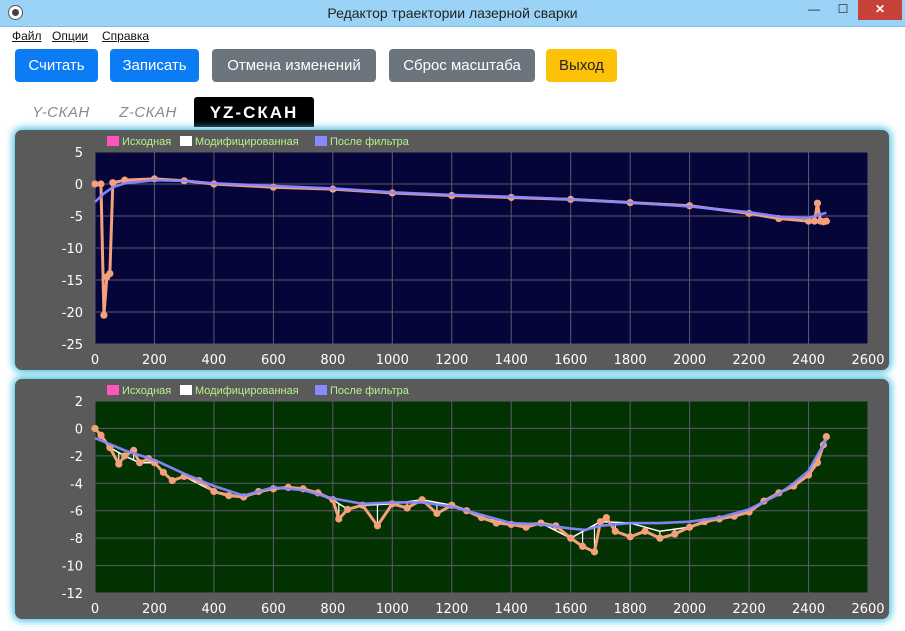 The width and height of the screenshot is (905, 631). I want to click on chart-z-legend-label: Модифицированная, so click(247, 391).